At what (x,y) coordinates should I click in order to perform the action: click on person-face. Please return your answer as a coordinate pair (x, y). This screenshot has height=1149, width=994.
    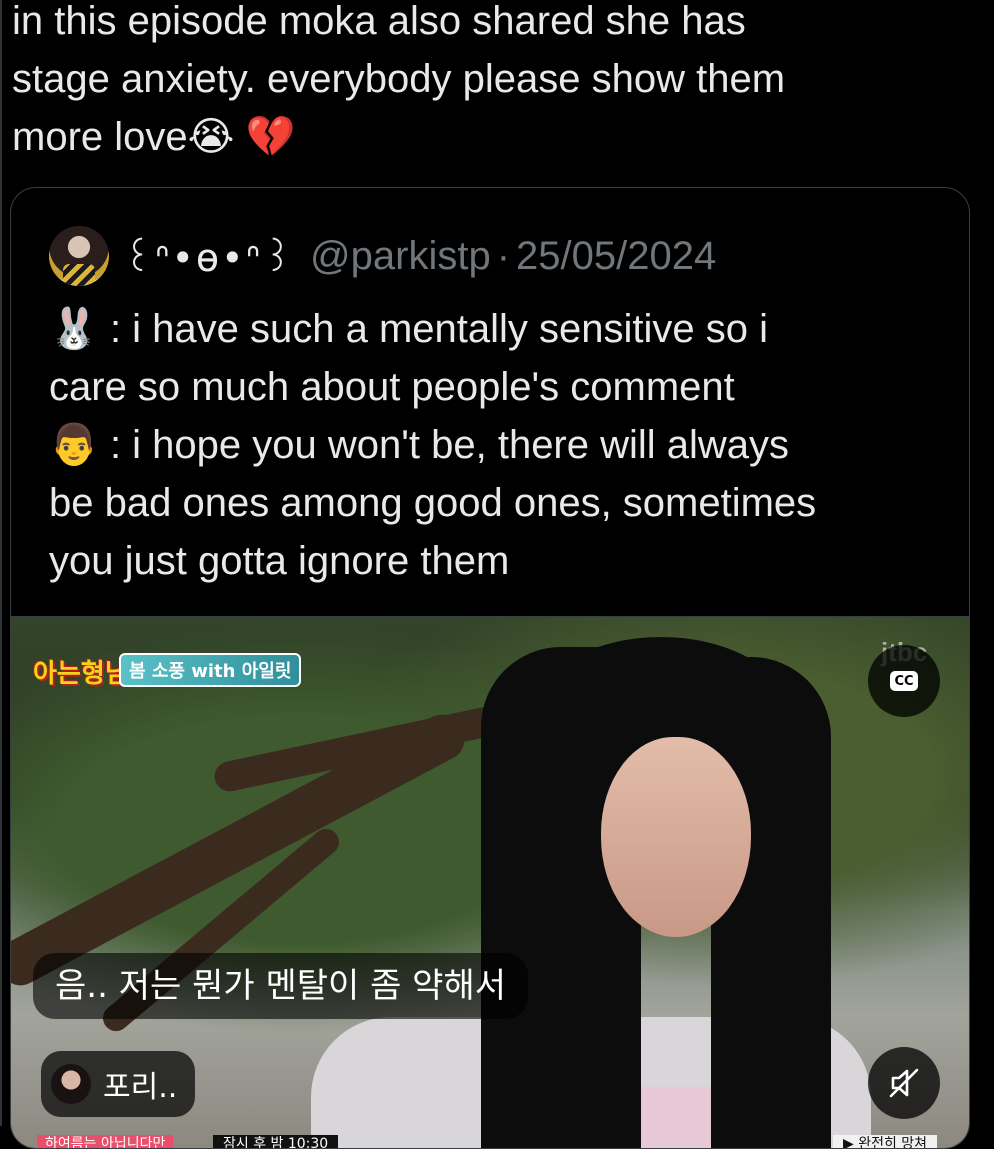
    Looking at the image, I should click on (676, 837).